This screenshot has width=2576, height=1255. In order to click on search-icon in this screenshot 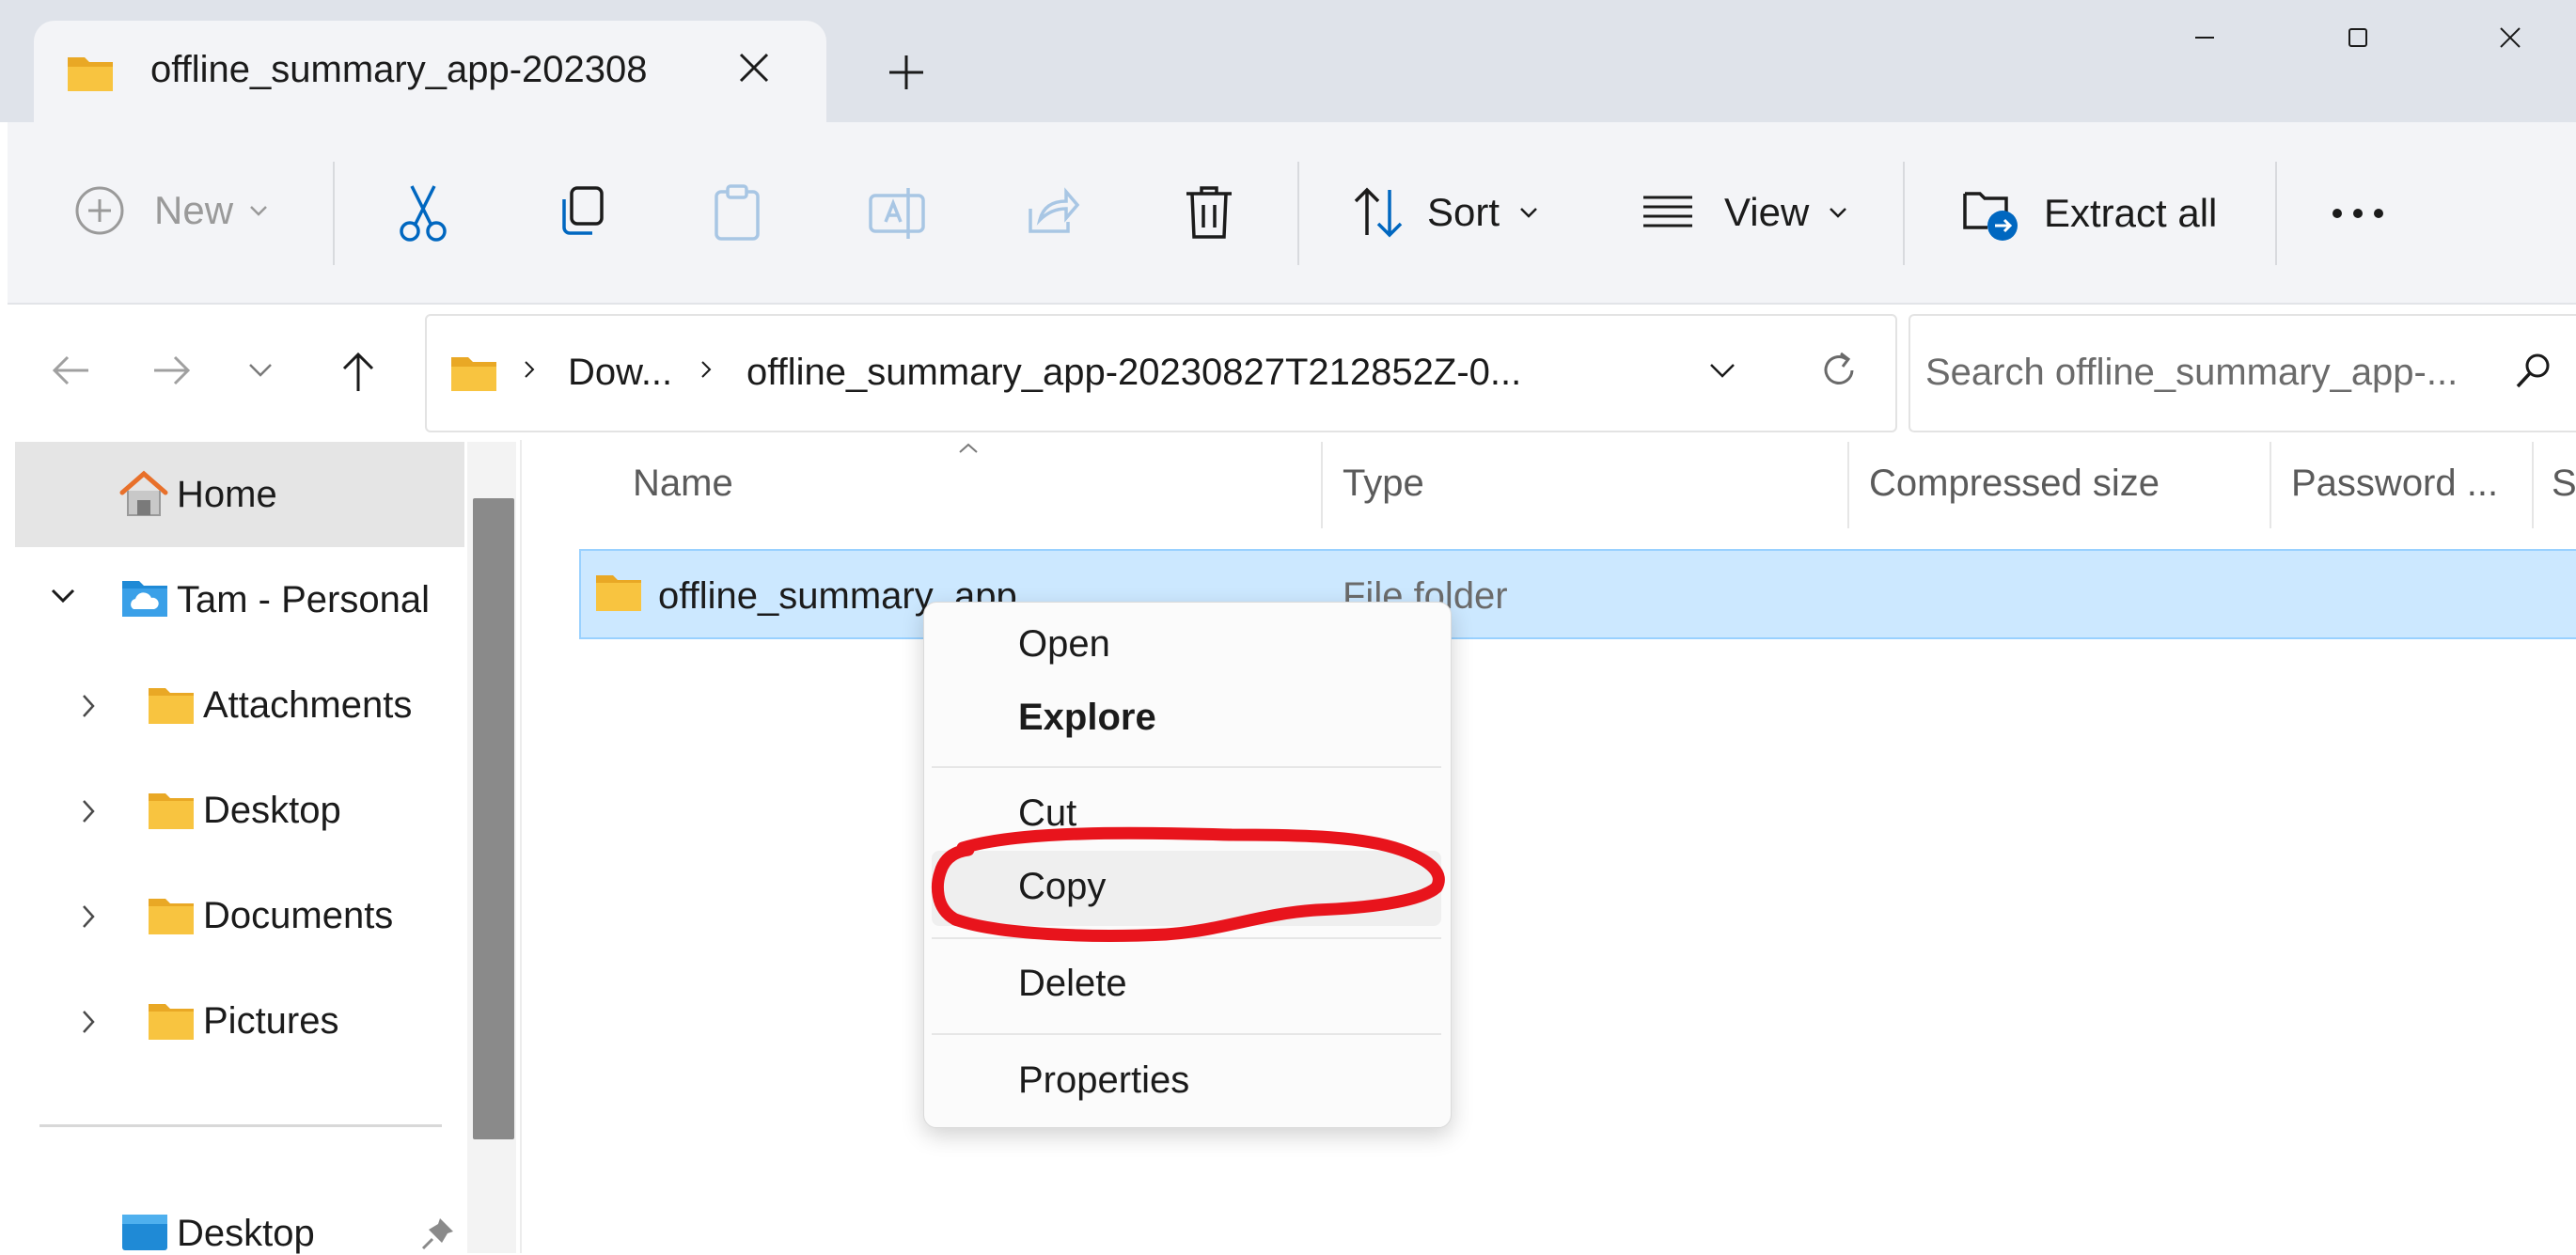, I will do `click(2533, 372)`.